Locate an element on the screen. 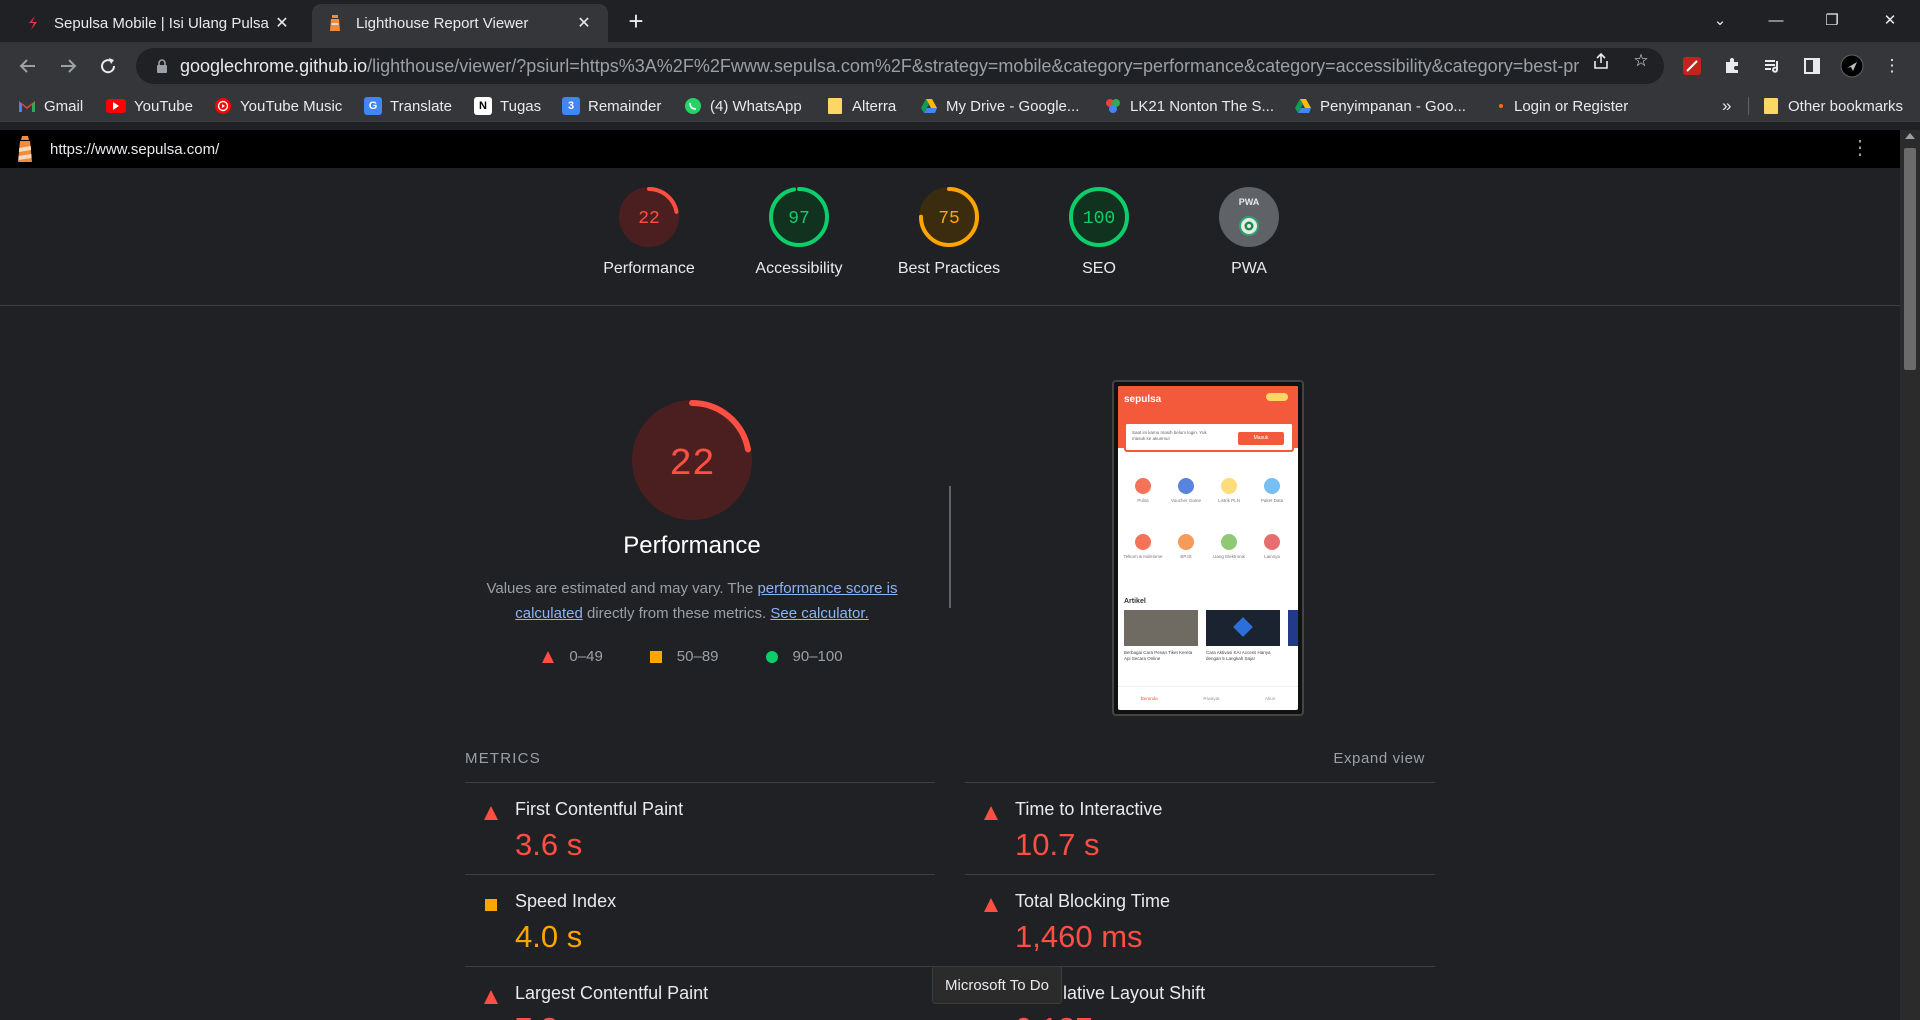 The width and height of the screenshot is (1920, 1020). service-label: BPJS is located at coordinates (1186, 556).